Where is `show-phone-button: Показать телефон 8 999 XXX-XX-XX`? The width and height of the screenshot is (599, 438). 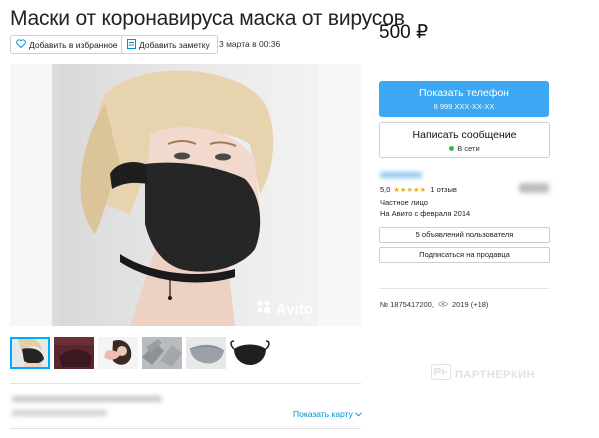 show-phone-button: Показать телефон 8 999 XXX-XX-XX is located at coordinates (464, 99).